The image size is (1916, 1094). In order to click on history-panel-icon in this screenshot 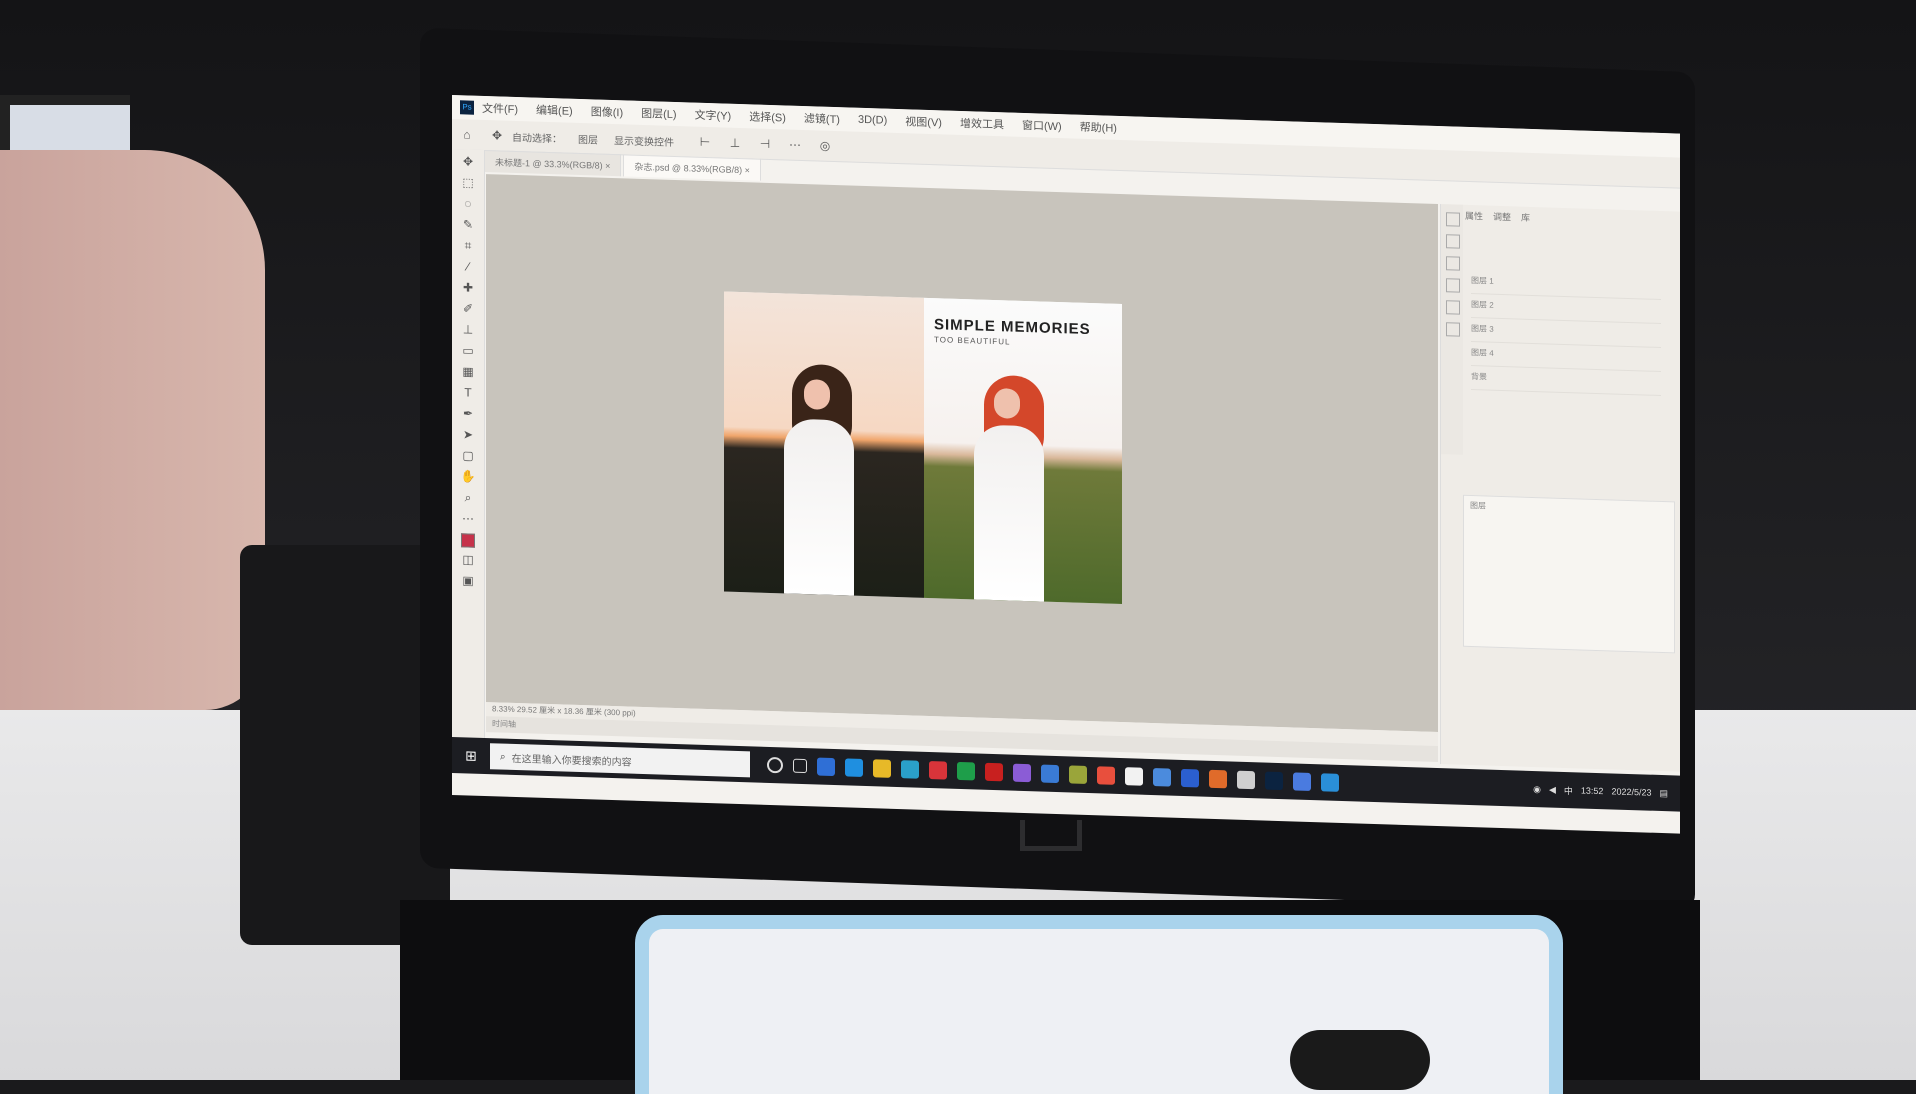, I will do `click(1453, 219)`.